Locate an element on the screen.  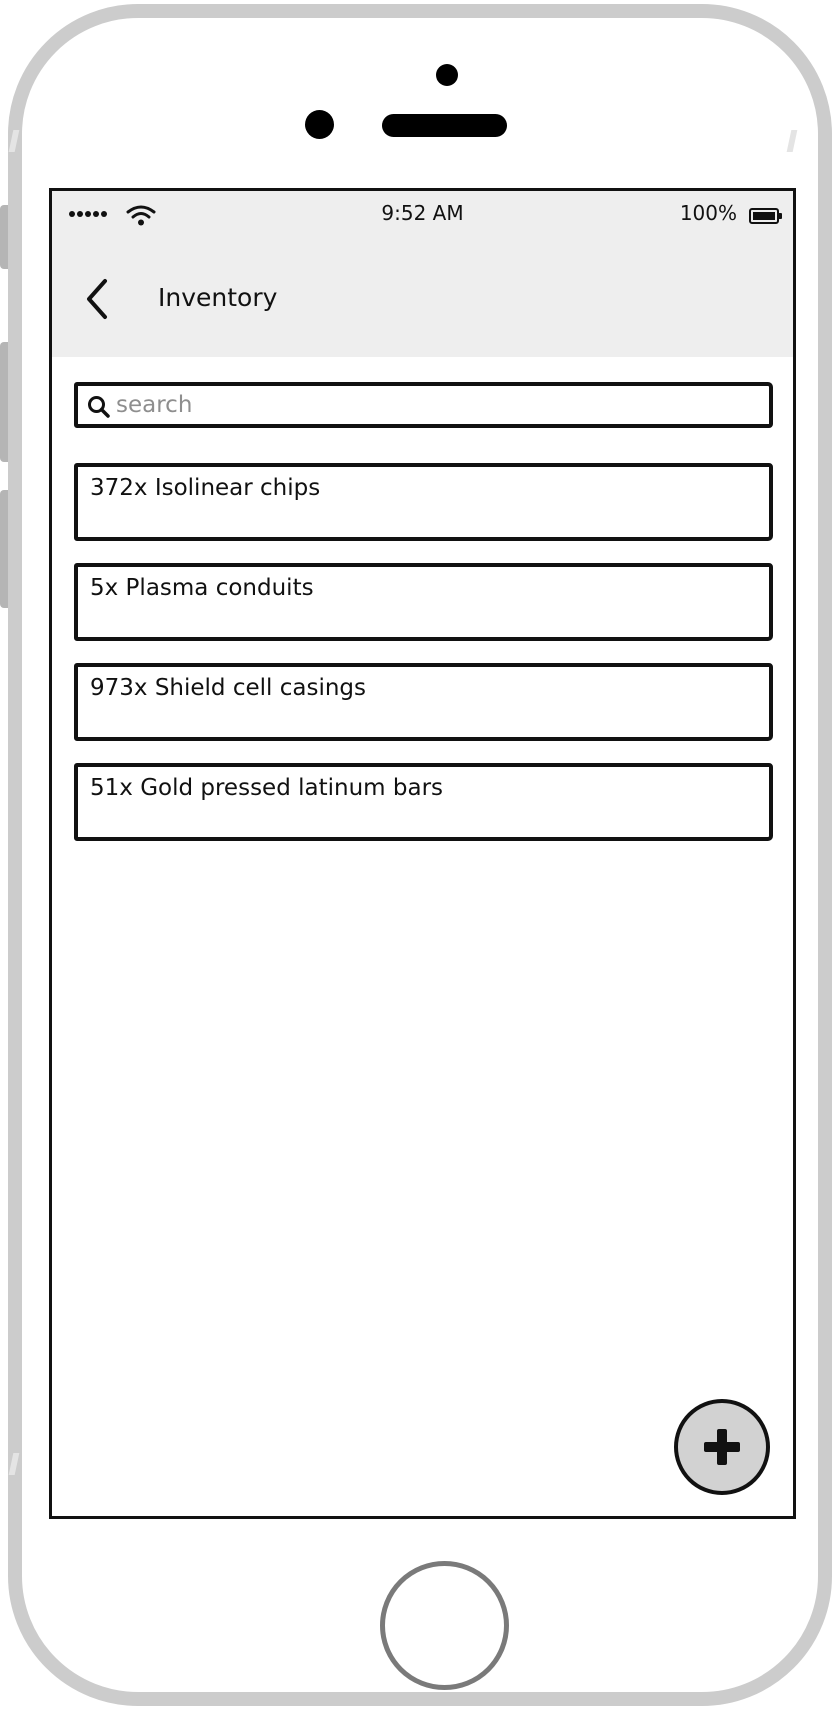
search-bar is located at coordinates (423, 405).